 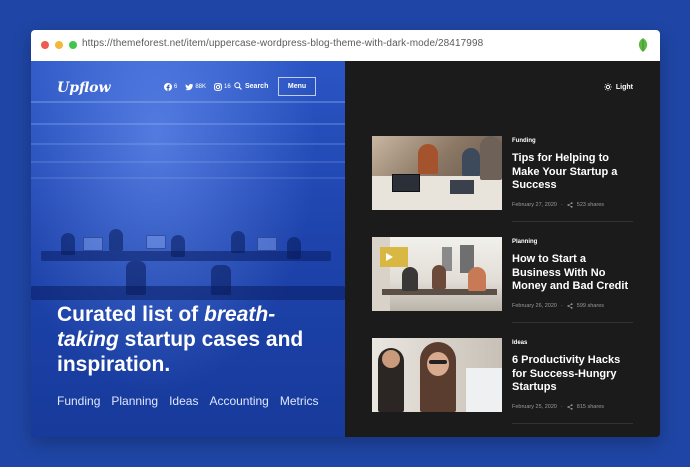 I want to click on site-logo: Upflow, so click(x=84, y=88).